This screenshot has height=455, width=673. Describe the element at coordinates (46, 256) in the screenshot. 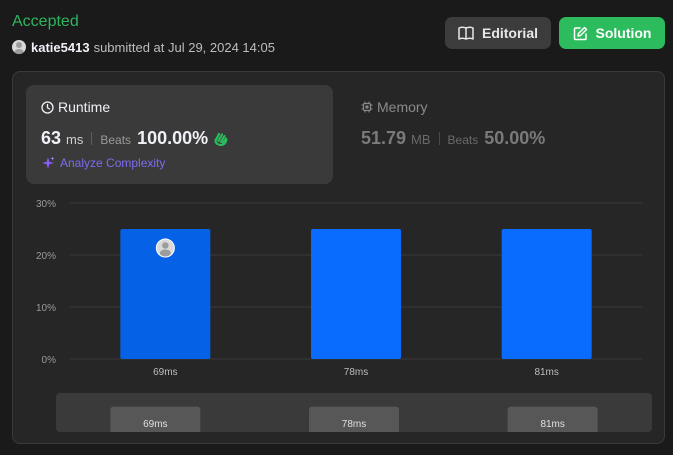

I see `y-tick-label: 20%` at that location.